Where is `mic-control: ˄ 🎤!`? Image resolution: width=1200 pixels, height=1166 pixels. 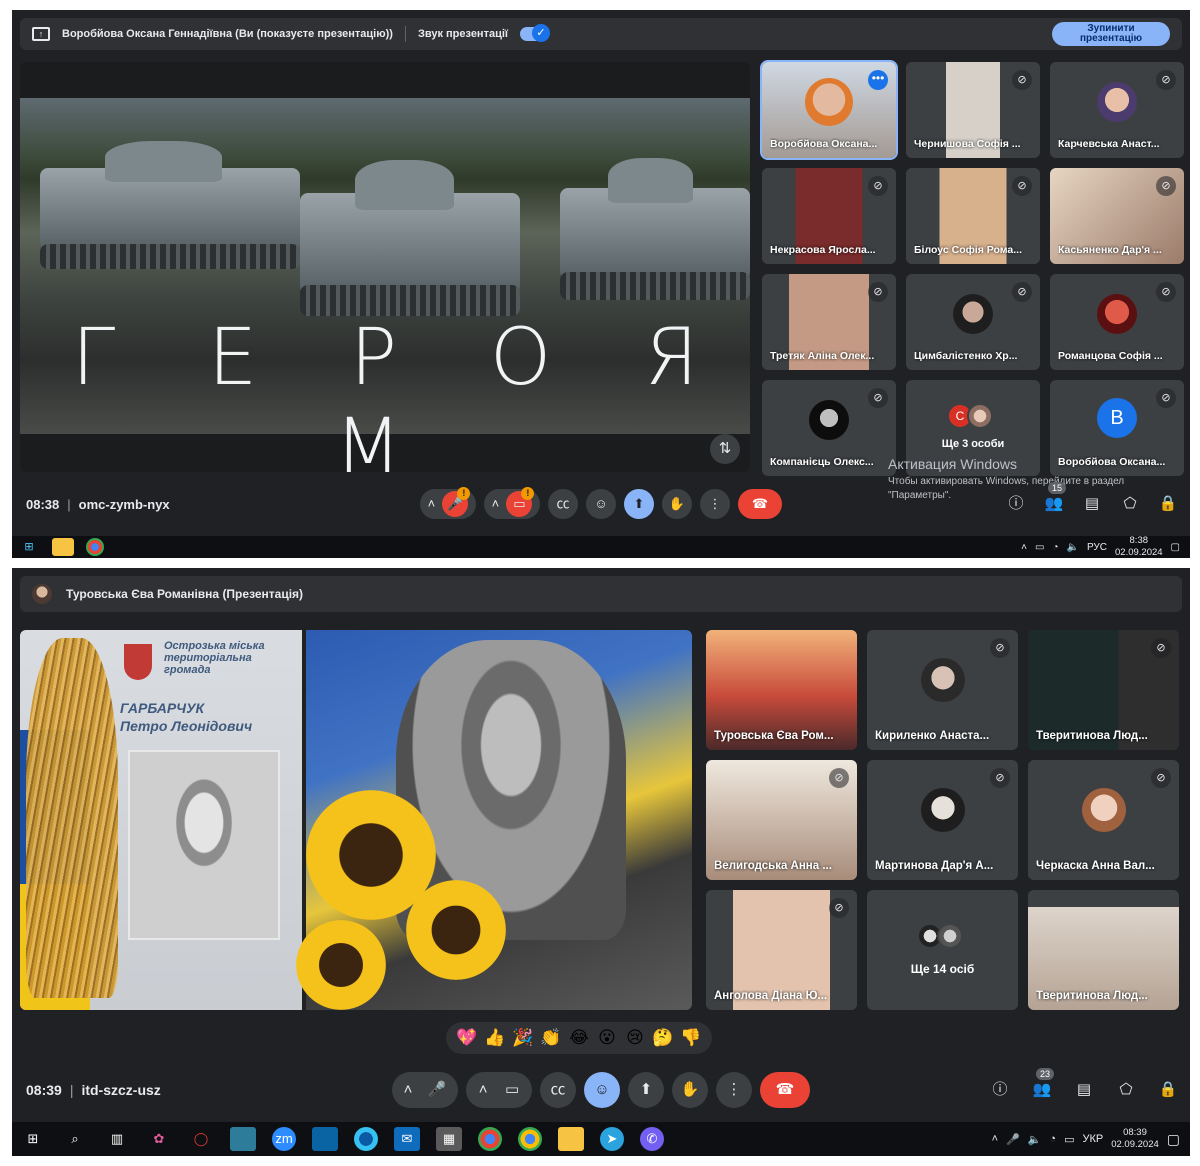 mic-control: ˄ 🎤! is located at coordinates (448, 503).